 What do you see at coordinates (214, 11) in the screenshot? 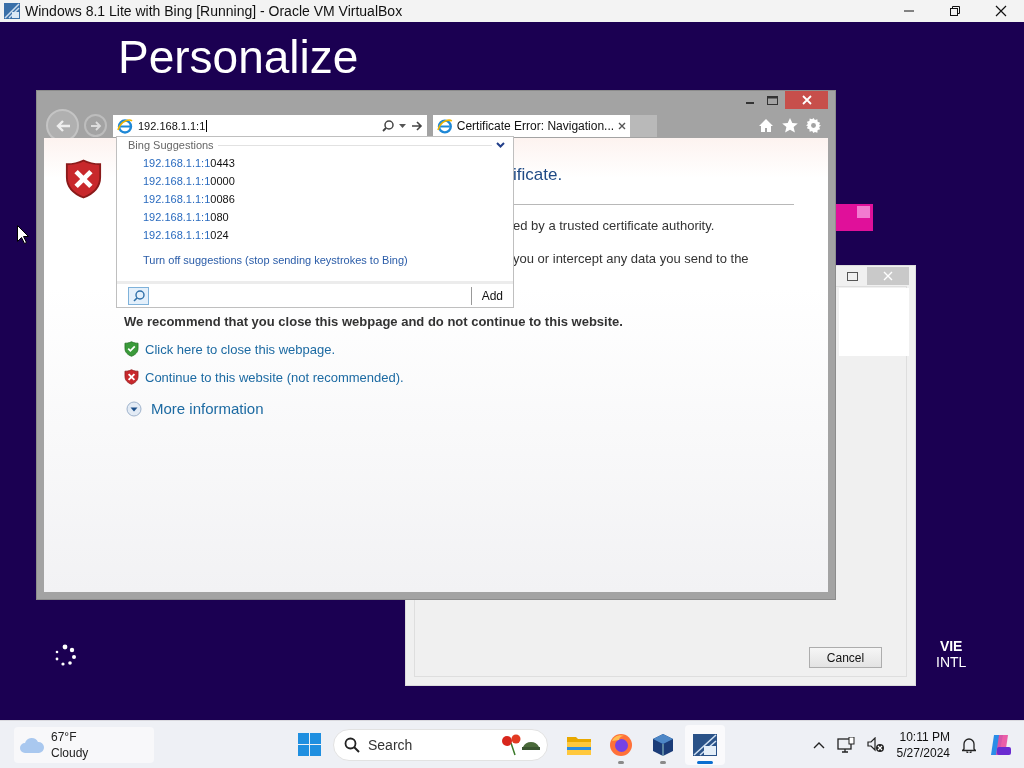
I see `window-title: Windows 8.1 Lite with Bing [Running] - Oracle VM VirtualBox` at bounding box center [214, 11].